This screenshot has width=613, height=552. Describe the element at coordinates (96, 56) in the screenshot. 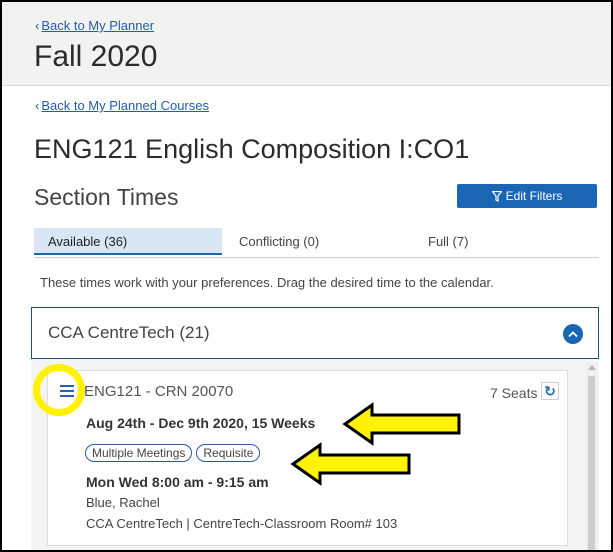

I see `term-title: Fall 2020` at that location.